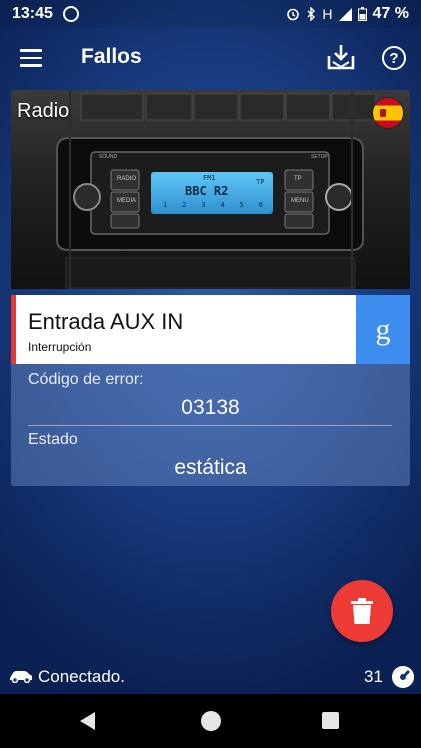  What do you see at coordinates (222, 205) in the screenshot?
I see `lcd-preset: 4` at bounding box center [222, 205].